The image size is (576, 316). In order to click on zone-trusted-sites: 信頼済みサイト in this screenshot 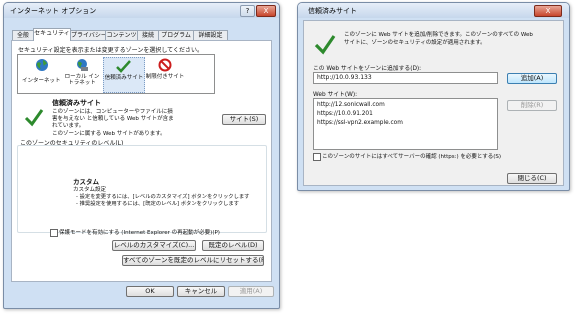, I will do `click(124, 75)`.